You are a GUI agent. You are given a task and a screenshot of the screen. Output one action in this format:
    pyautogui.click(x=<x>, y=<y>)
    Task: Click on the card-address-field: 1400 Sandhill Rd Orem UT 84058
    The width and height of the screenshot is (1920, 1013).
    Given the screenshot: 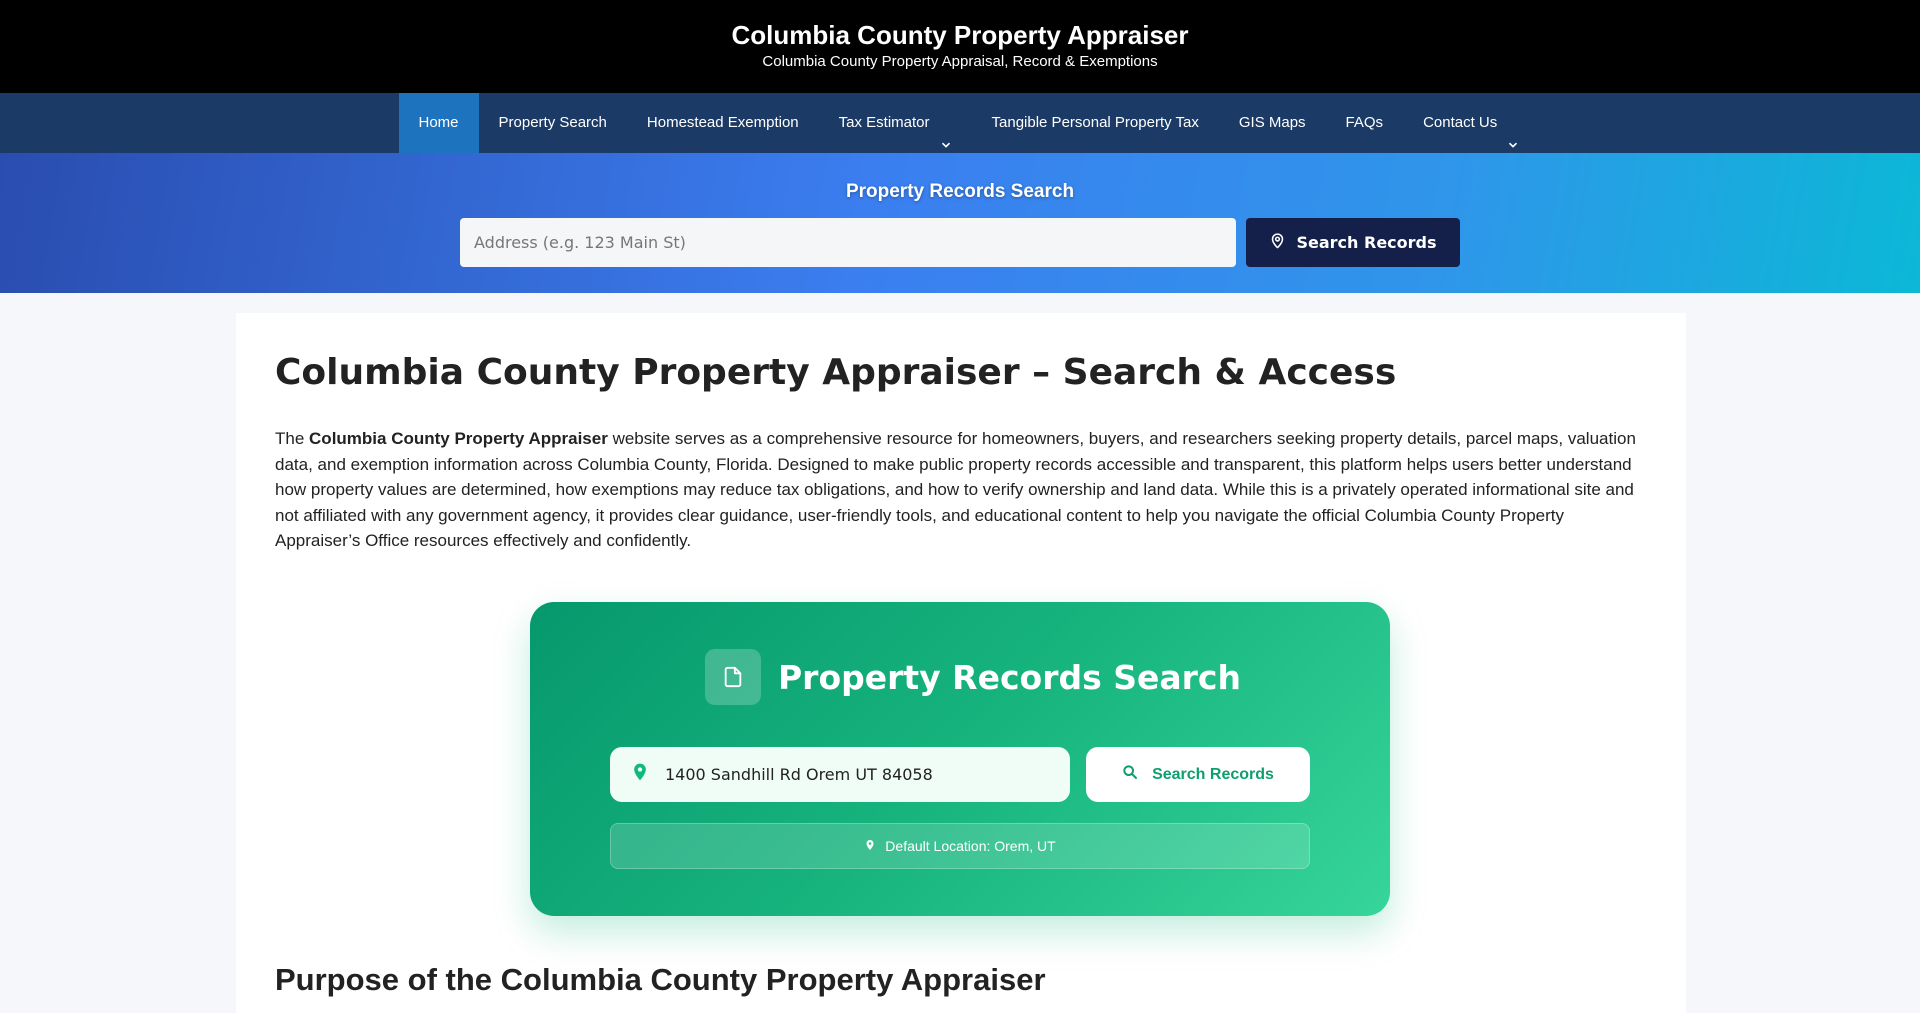 What is the action you would take?
    pyautogui.click(x=840, y=774)
    